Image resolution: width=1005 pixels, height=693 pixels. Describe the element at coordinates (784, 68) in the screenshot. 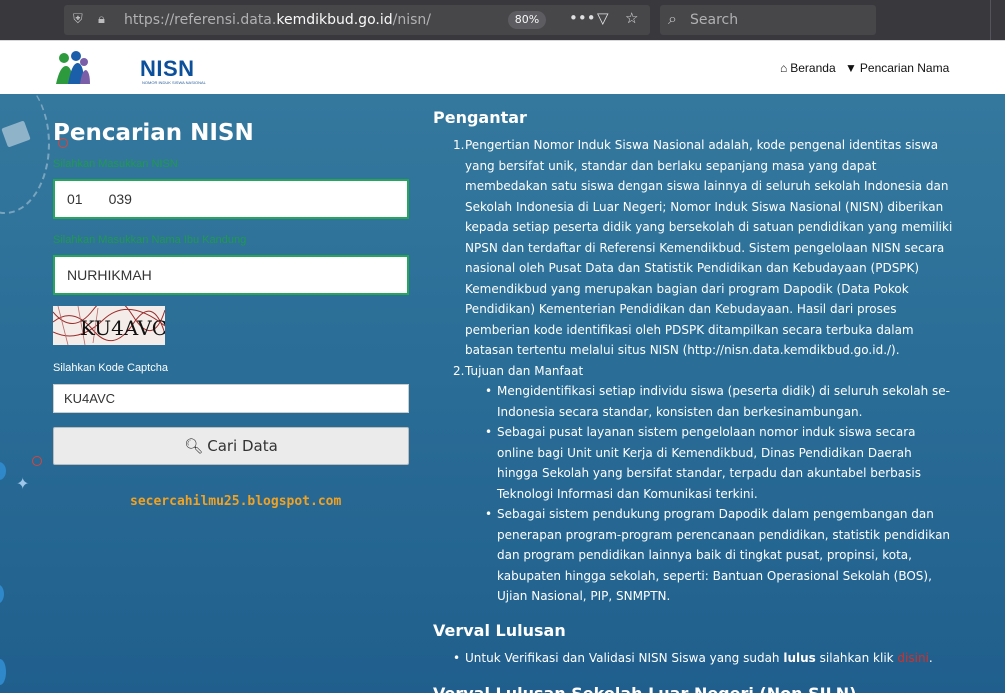

I see `home-icon: ⌂` at that location.